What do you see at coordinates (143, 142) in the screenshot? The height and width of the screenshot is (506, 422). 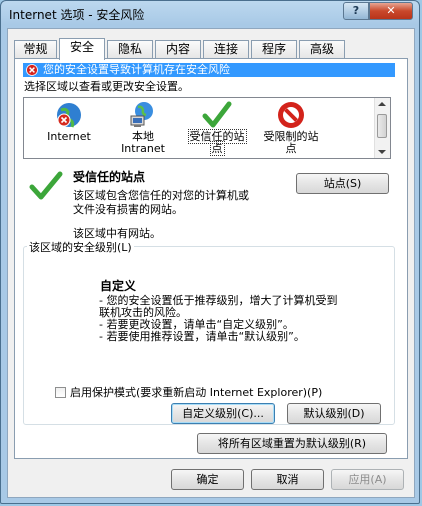 I see `zone-label: 本地 Intranet` at bounding box center [143, 142].